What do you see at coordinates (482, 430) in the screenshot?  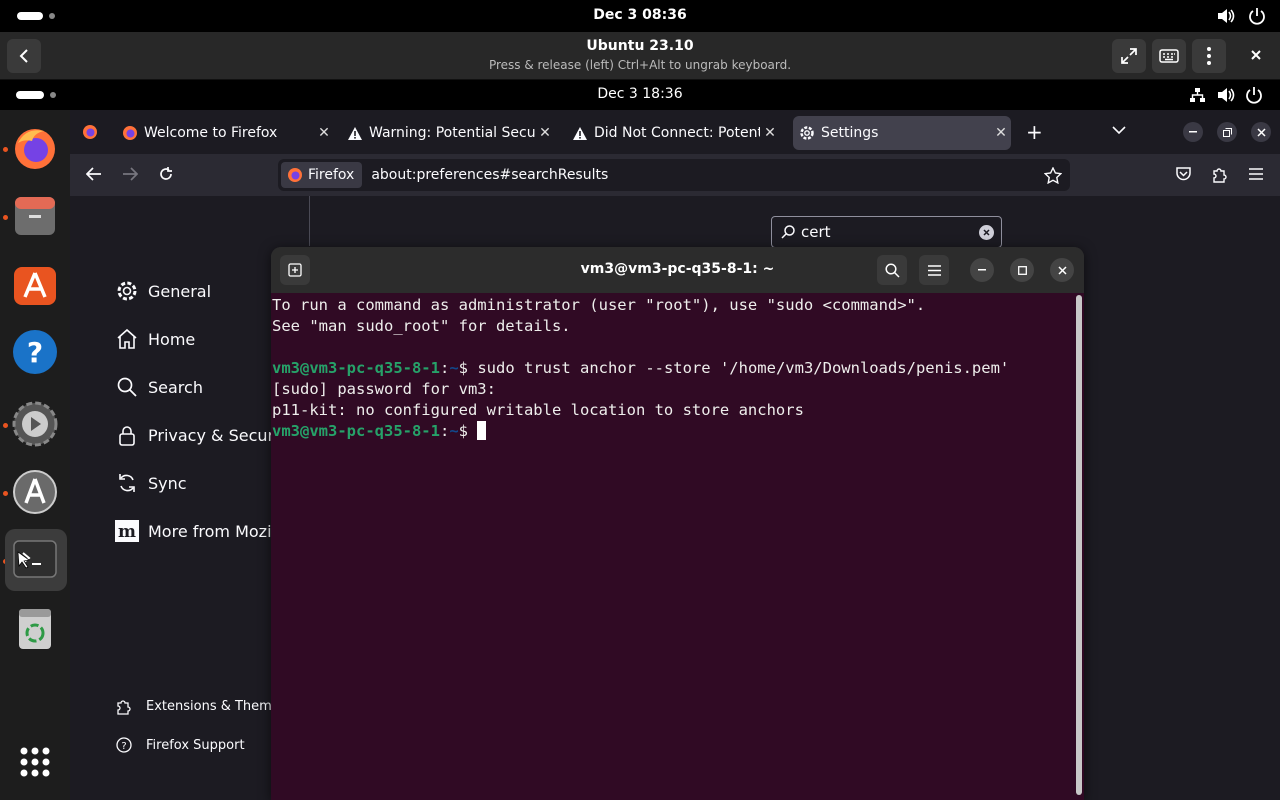 I see `text-cursor` at bounding box center [482, 430].